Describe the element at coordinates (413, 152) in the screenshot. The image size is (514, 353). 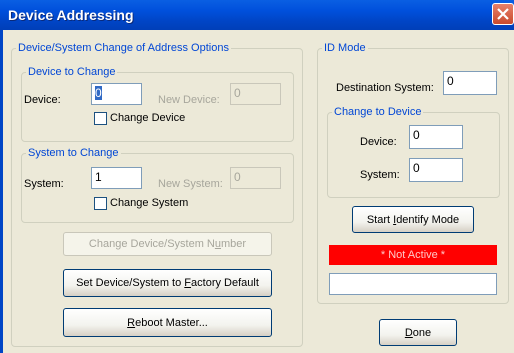
I see `change-to-device-group: Change to Device` at that location.